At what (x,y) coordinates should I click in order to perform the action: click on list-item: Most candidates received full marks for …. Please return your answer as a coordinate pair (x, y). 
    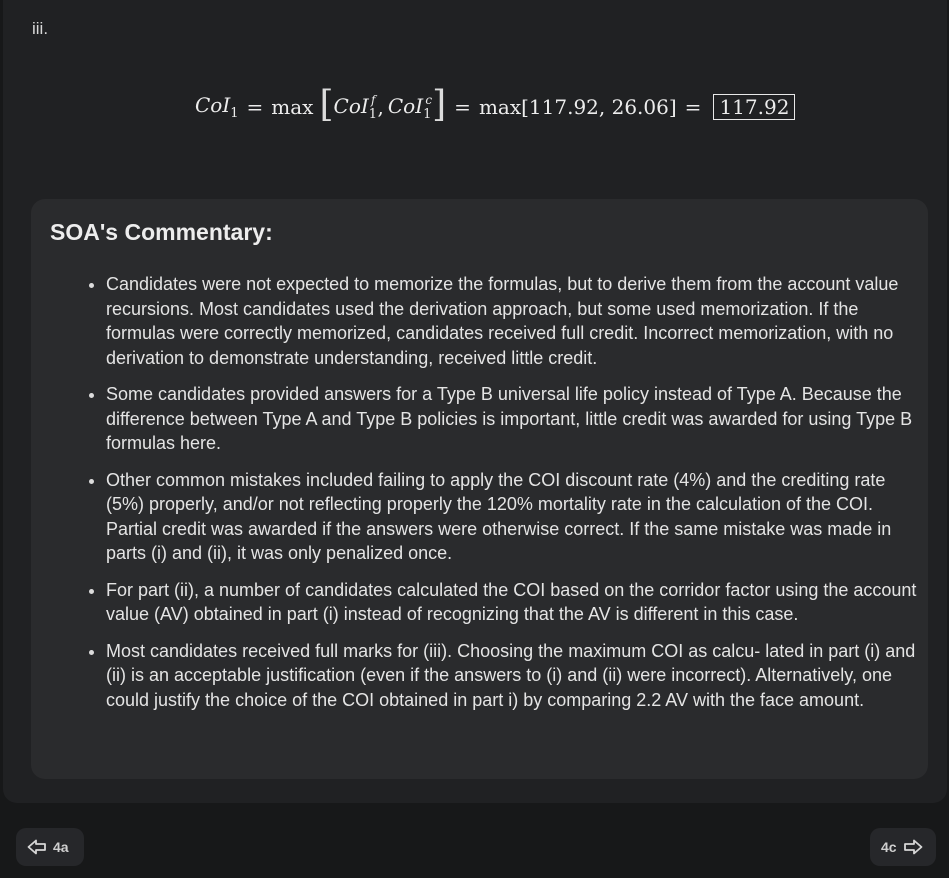
    Looking at the image, I should click on (513, 676).